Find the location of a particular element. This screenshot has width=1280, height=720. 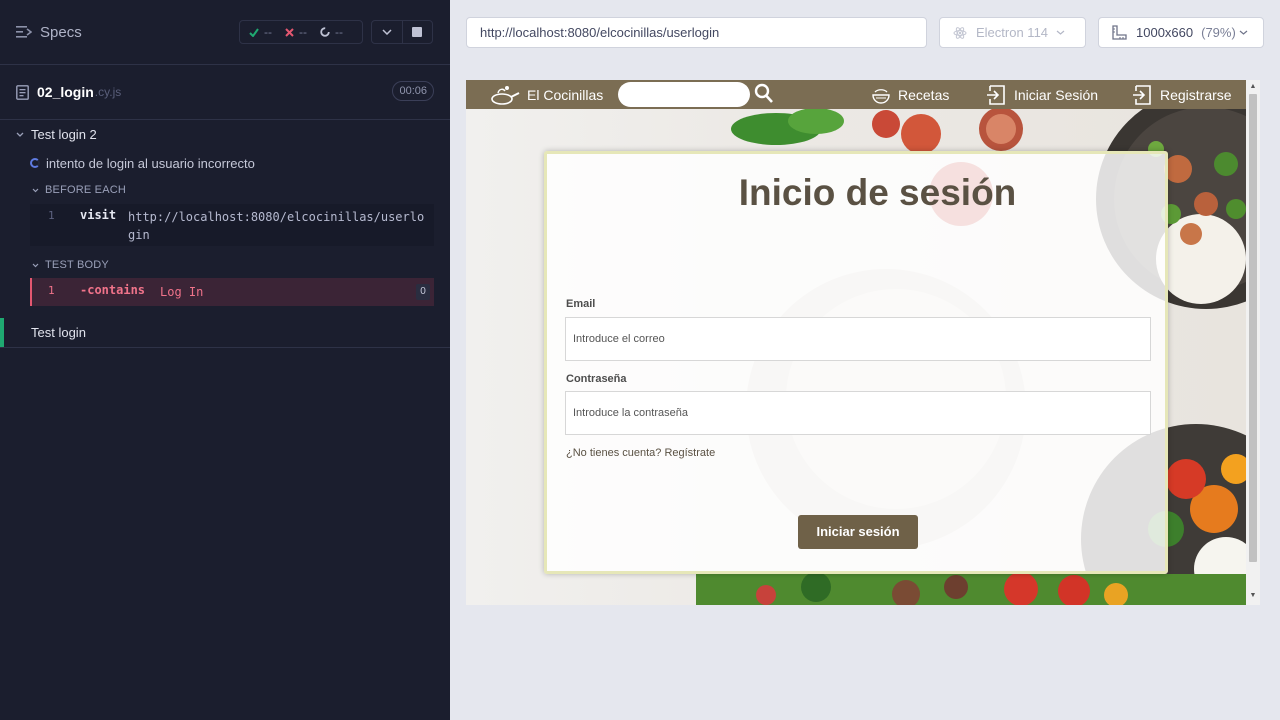

suite-test-login-2: Test login 2 is located at coordinates (225, 134).